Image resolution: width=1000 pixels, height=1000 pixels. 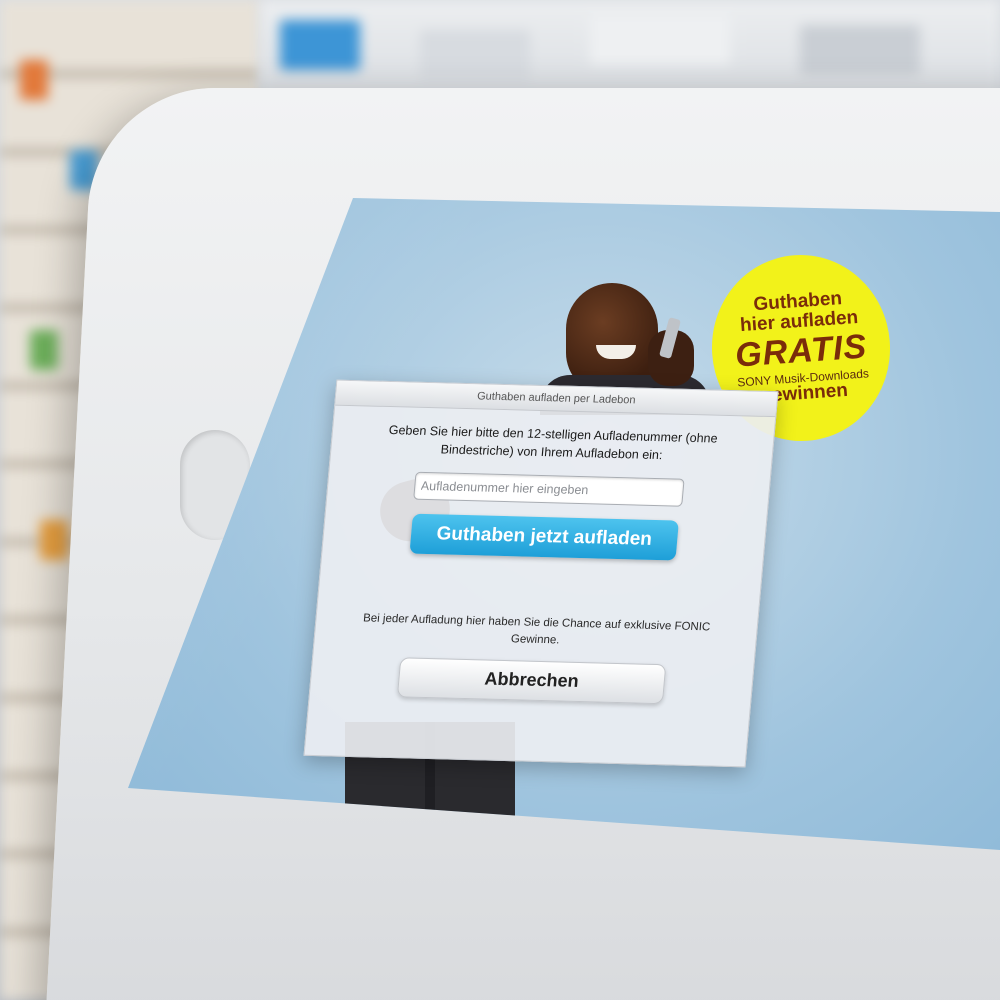 What do you see at coordinates (556, 399) in the screenshot?
I see `dialog-title: Guthaben aufladen per Ladebon` at bounding box center [556, 399].